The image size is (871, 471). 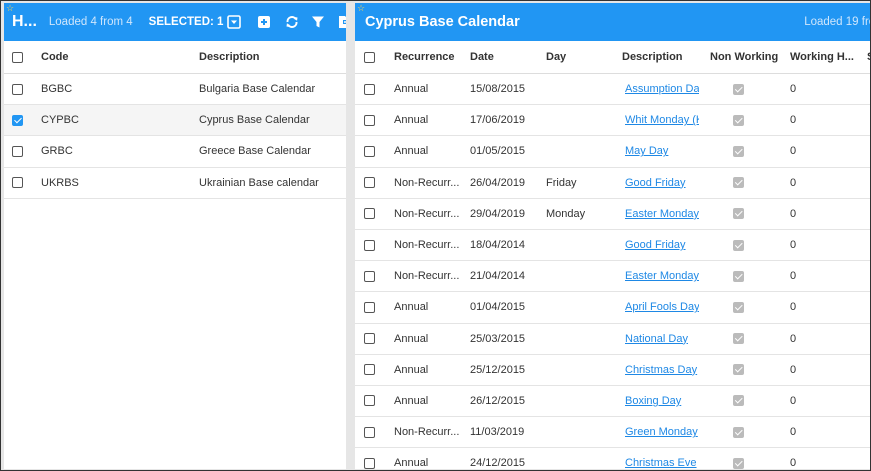 What do you see at coordinates (234, 22) in the screenshot?
I see `dropdown-icon` at bounding box center [234, 22].